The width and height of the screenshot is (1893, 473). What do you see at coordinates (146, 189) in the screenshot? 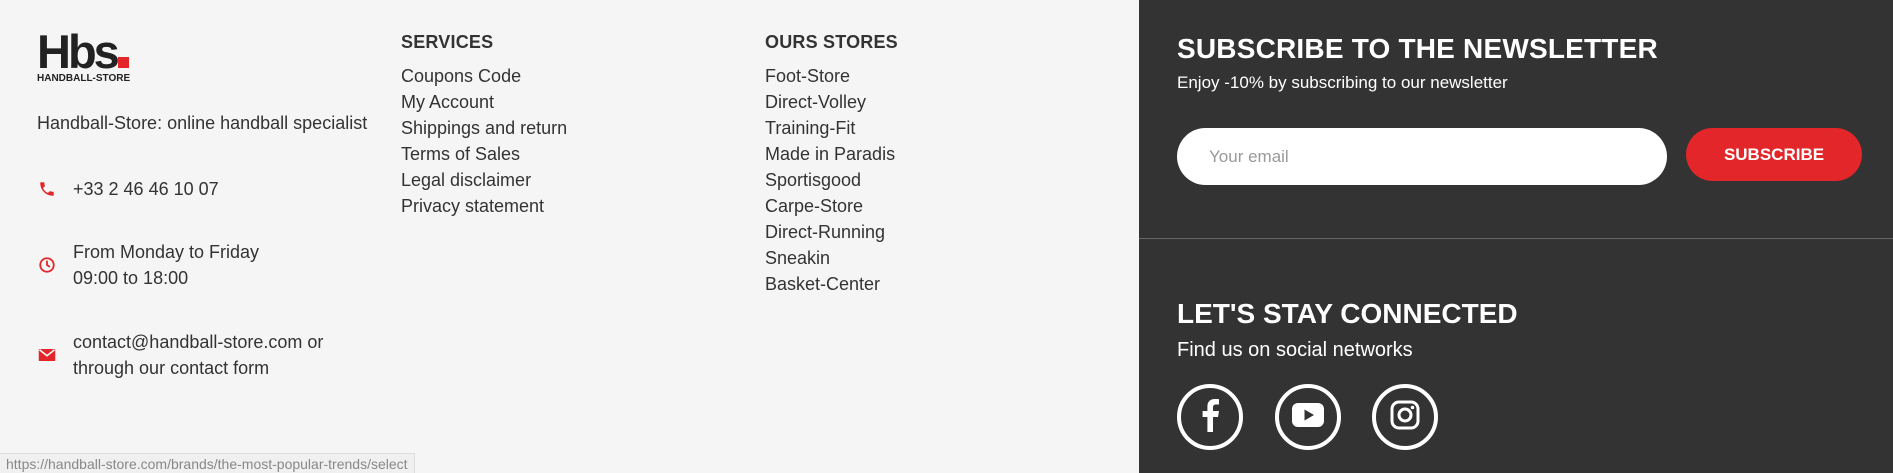
I see `phone-number: +33 2 46 46 10 07` at bounding box center [146, 189].